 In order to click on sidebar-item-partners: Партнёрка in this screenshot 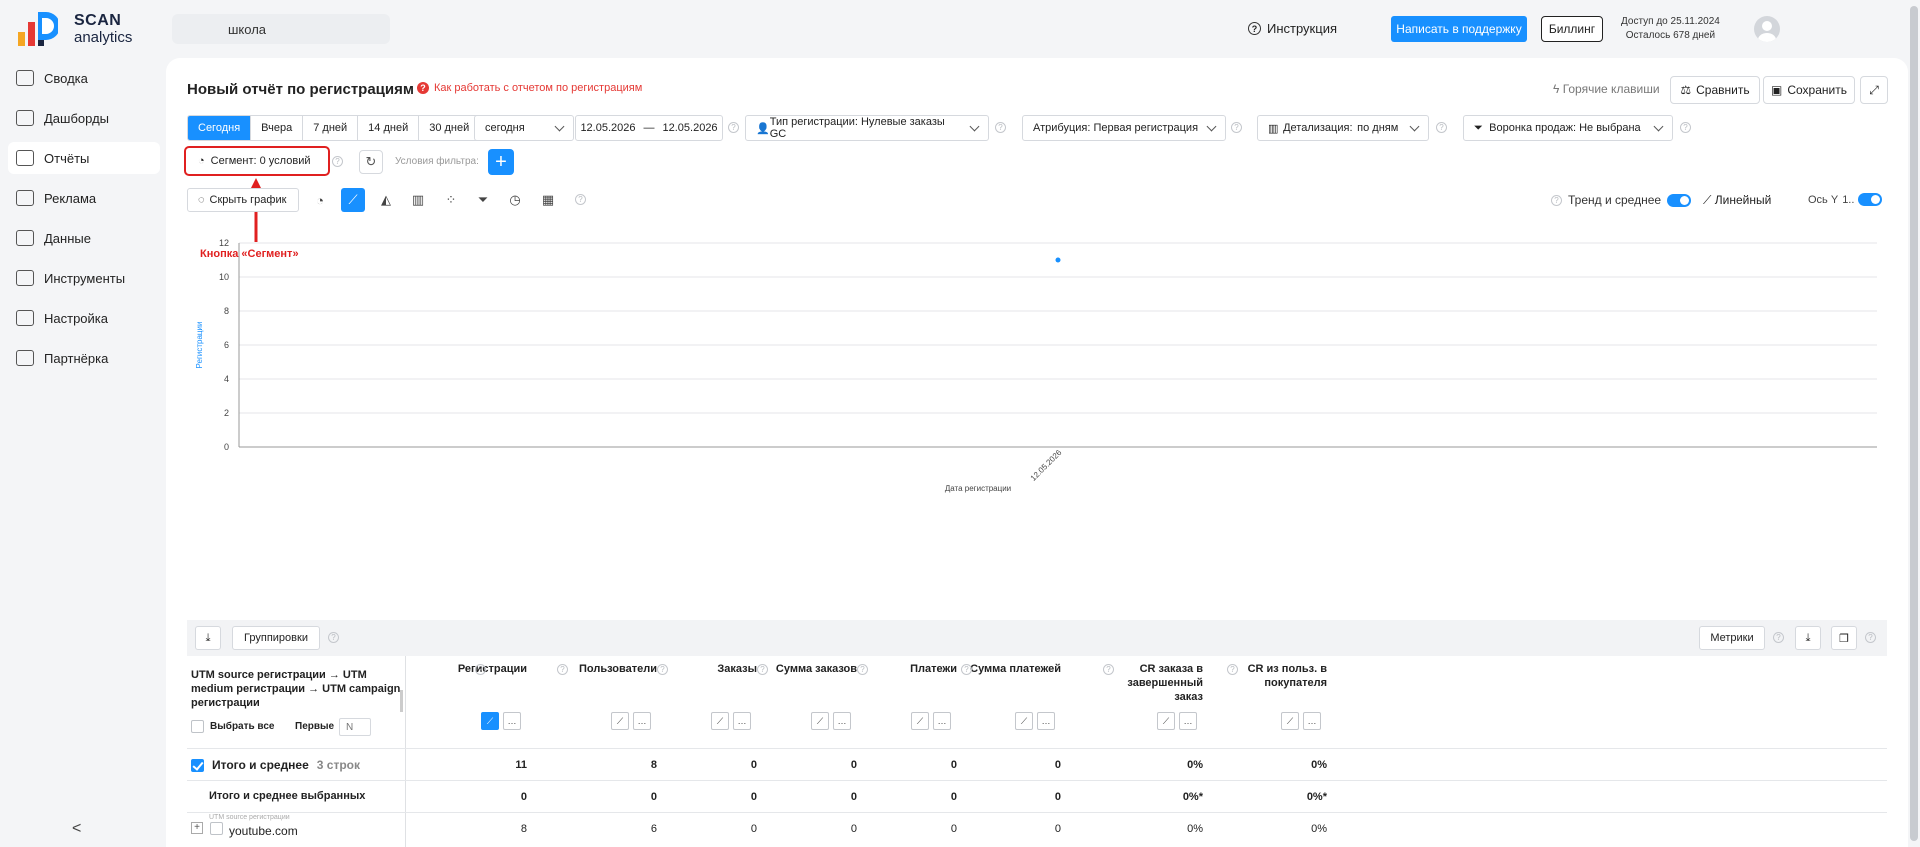, I will do `click(84, 358)`.